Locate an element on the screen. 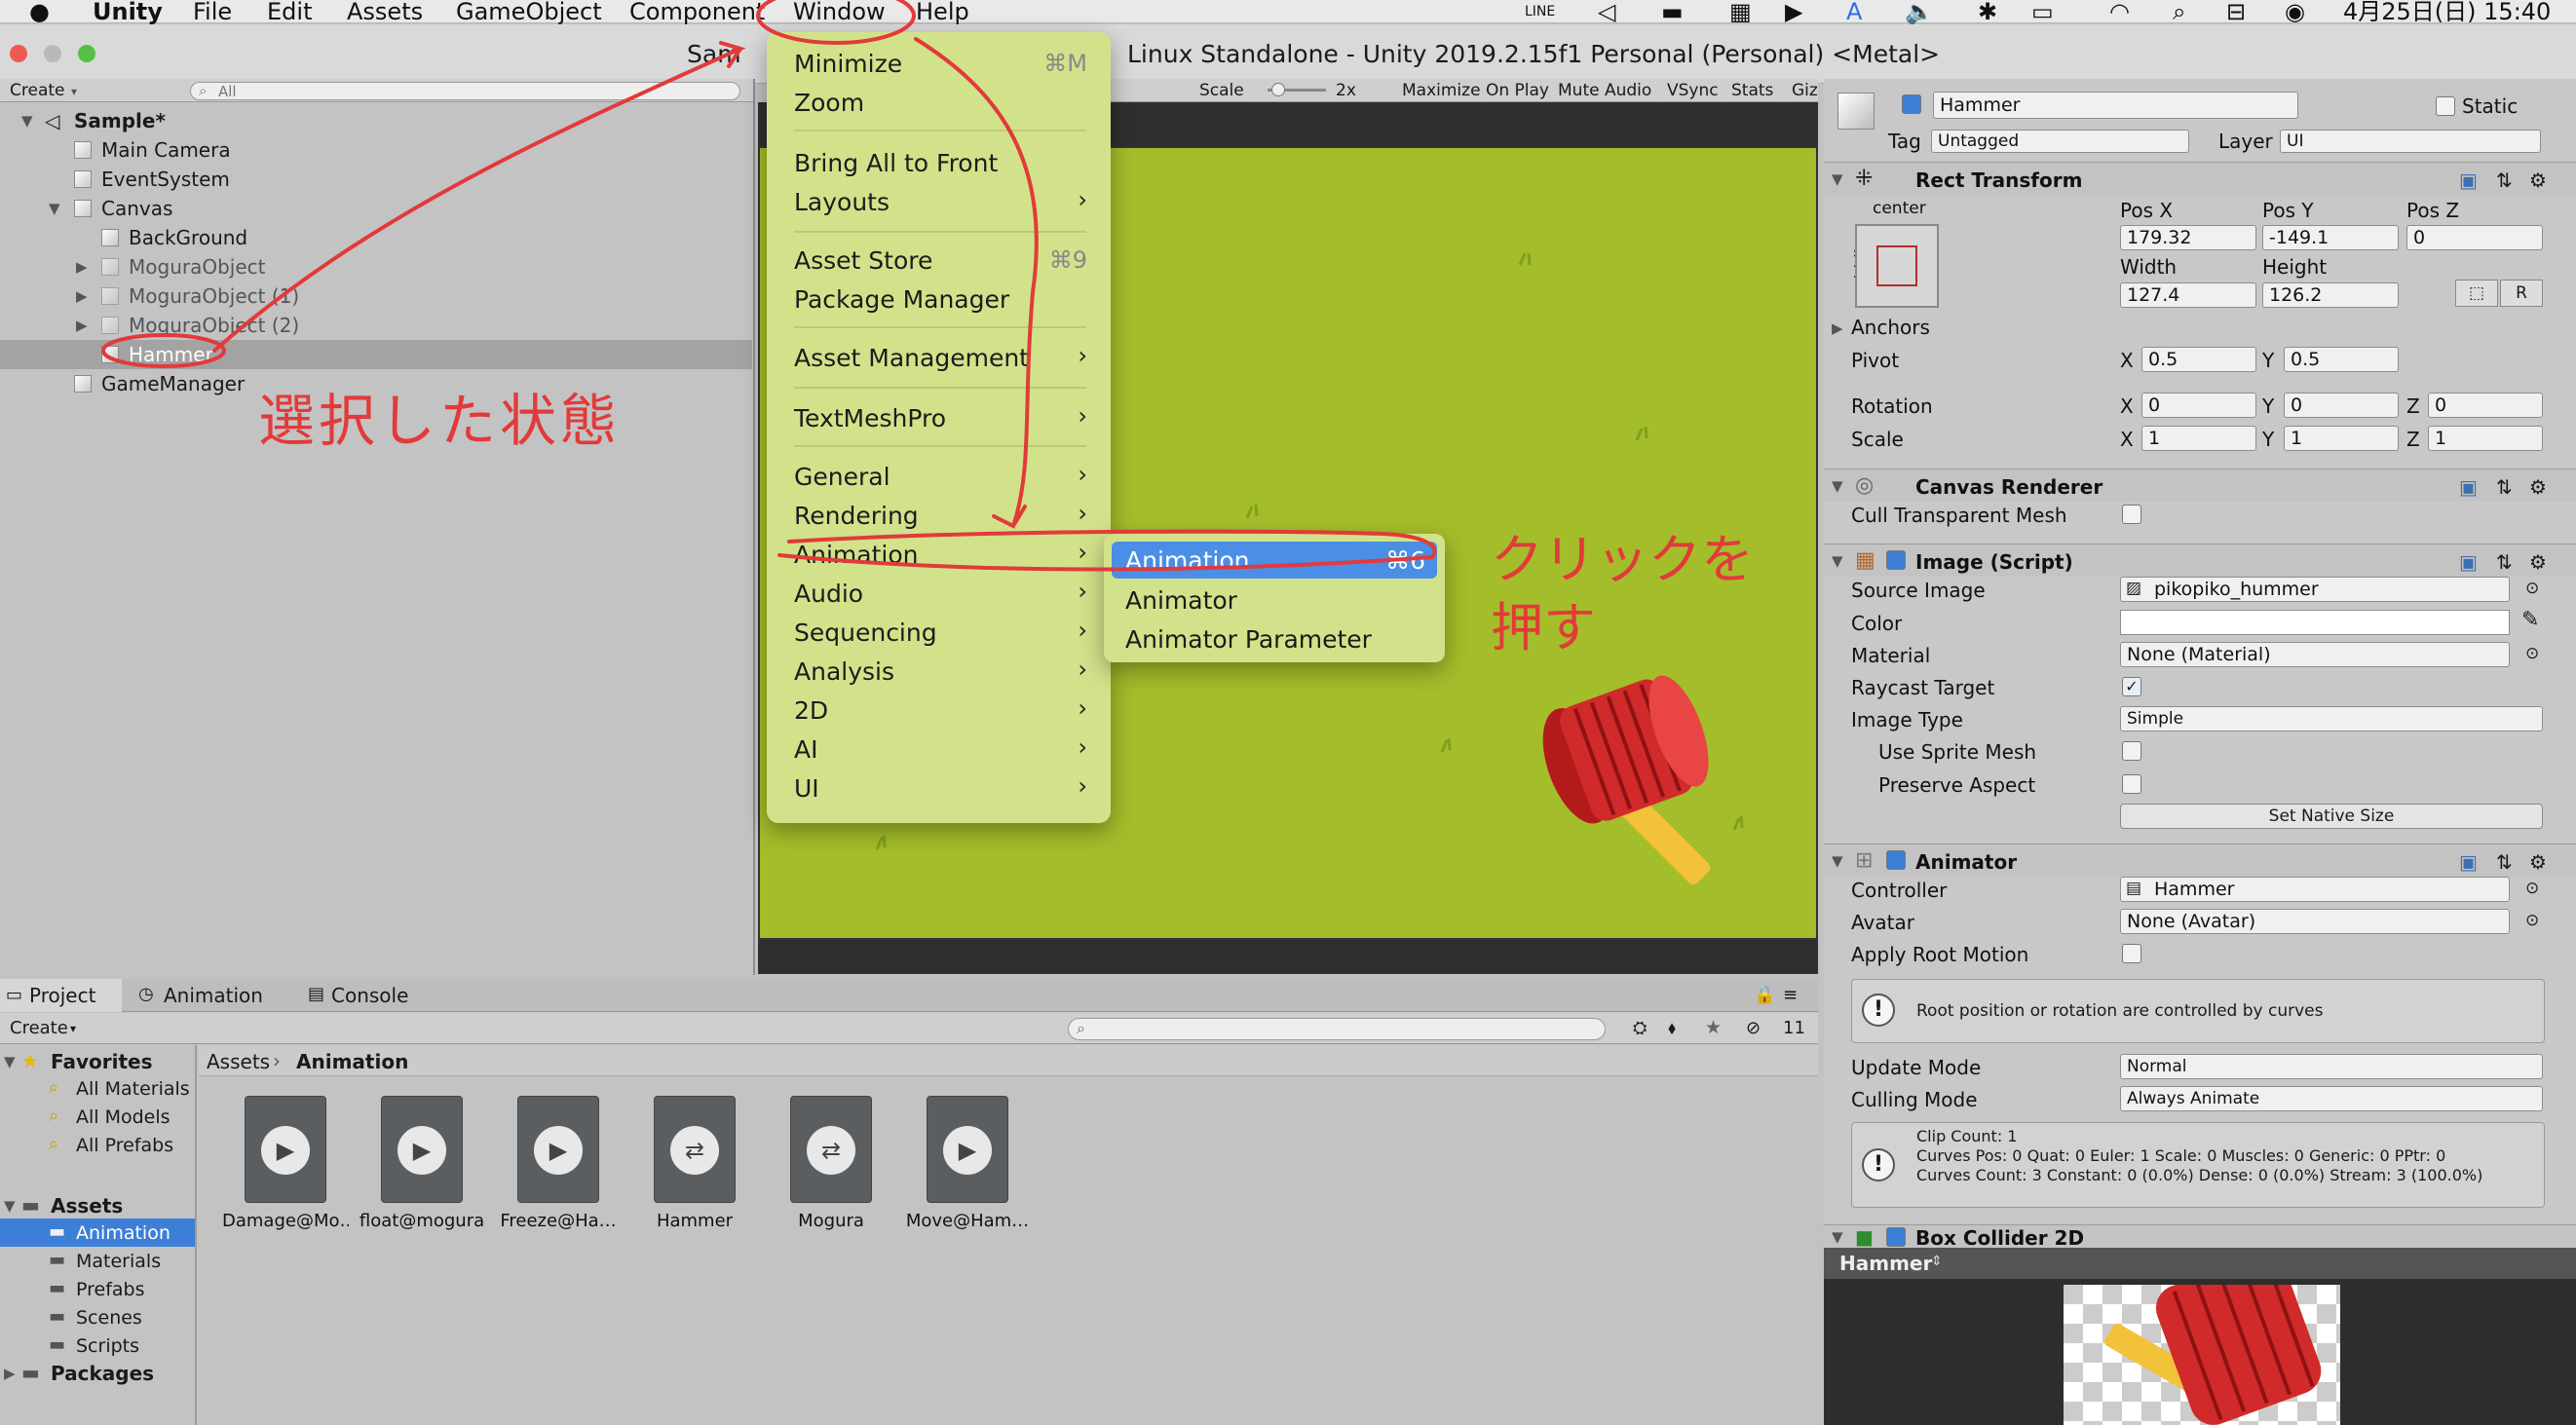 The height and width of the screenshot is (1425, 2576). tab-console: ▤ Console is located at coordinates (374, 995).